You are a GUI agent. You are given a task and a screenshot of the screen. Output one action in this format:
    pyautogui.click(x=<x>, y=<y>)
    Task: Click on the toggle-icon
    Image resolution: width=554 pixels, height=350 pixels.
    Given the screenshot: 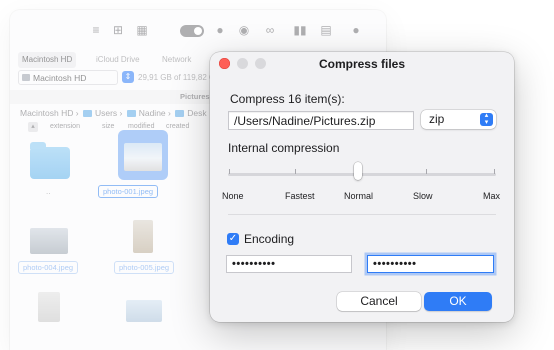 What is the action you would take?
    pyautogui.click(x=192, y=31)
    